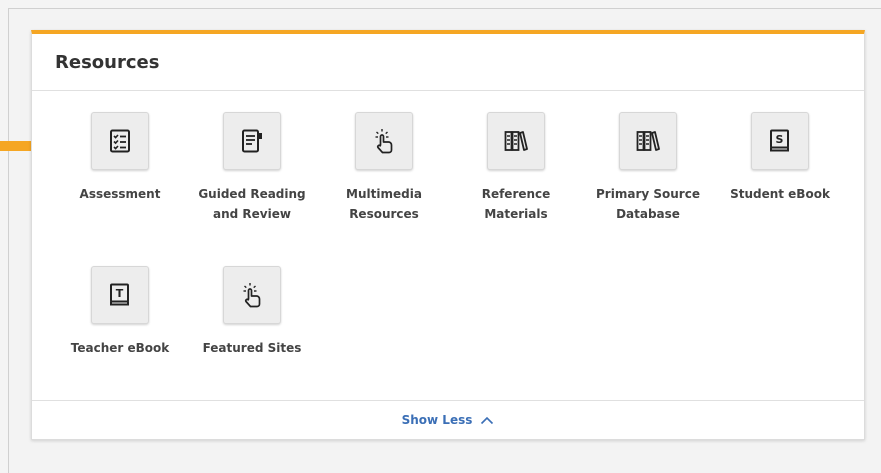 Image resolution: width=881 pixels, height=473 pixels. I want to click on checklist-icon, so click(120, 141).